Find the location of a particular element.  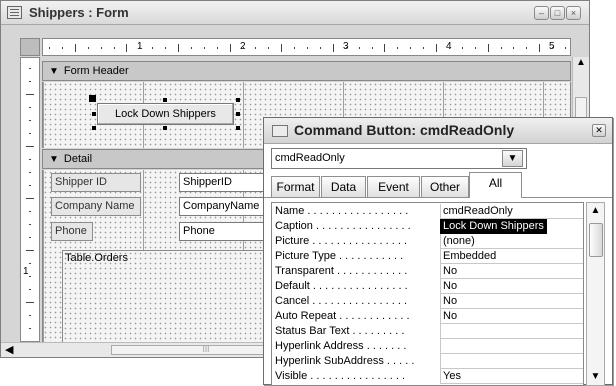

close-icon: ✕ is located at coordinates (599, 130).